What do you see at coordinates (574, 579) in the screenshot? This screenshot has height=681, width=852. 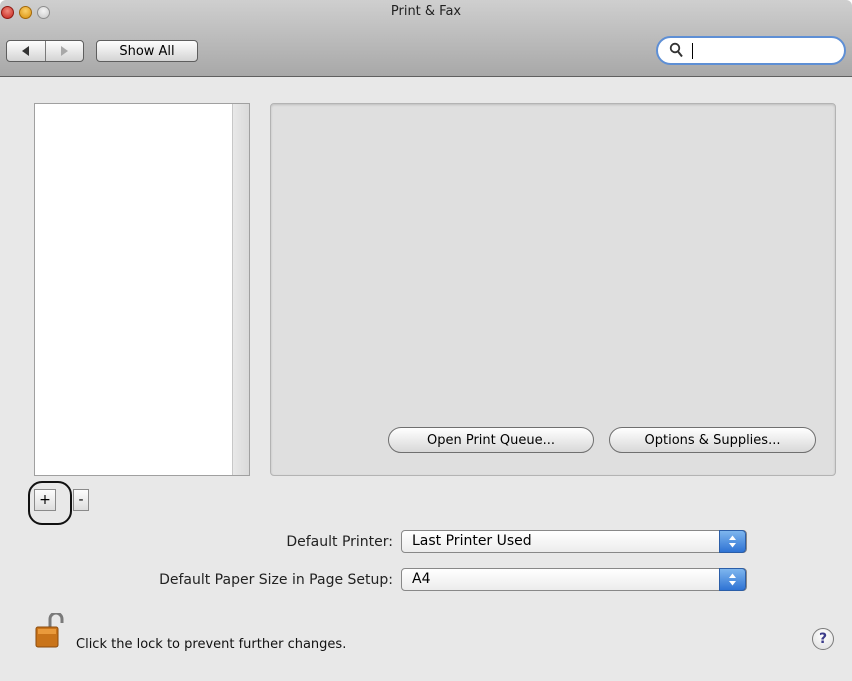 I see `default-paper-size-select: A4` at bounding box center [574, 579].